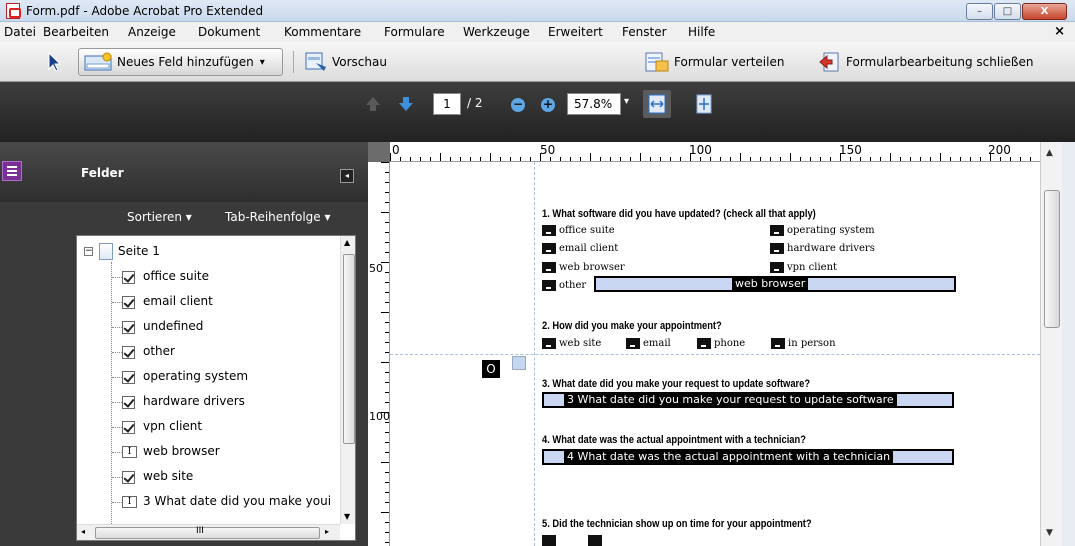 This screenshot has height=546, width=1075. What do you see at coordinates (578, 230) in the screenshot?
I see `checkbox-office-suite: office suite` at bounding box center [578, 230].